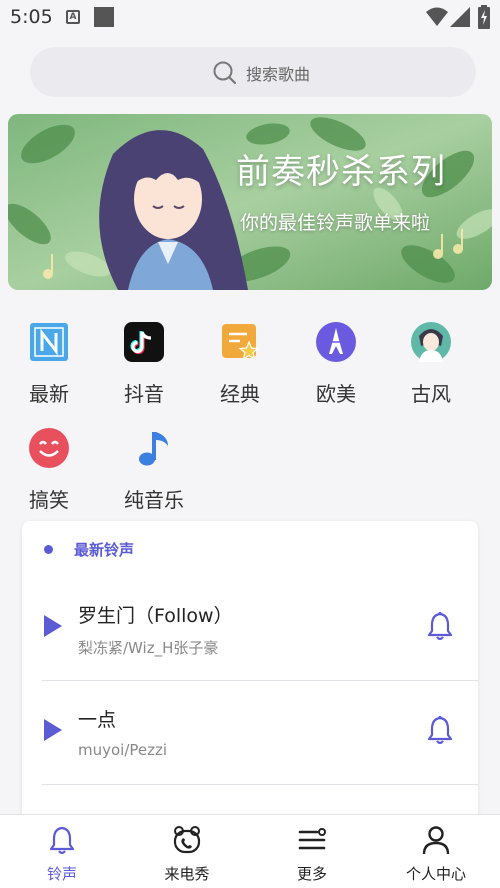 The image size is (500, 888). Describe the element at coordinates (104, 550) in the screenshot. I see `section-title: 最新铃声` at that location.